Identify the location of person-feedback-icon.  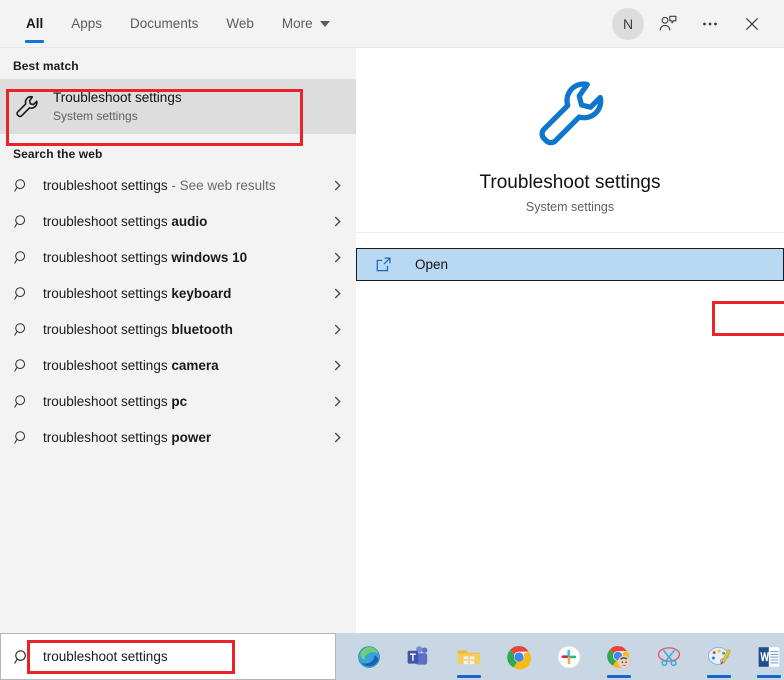
(668, 24).